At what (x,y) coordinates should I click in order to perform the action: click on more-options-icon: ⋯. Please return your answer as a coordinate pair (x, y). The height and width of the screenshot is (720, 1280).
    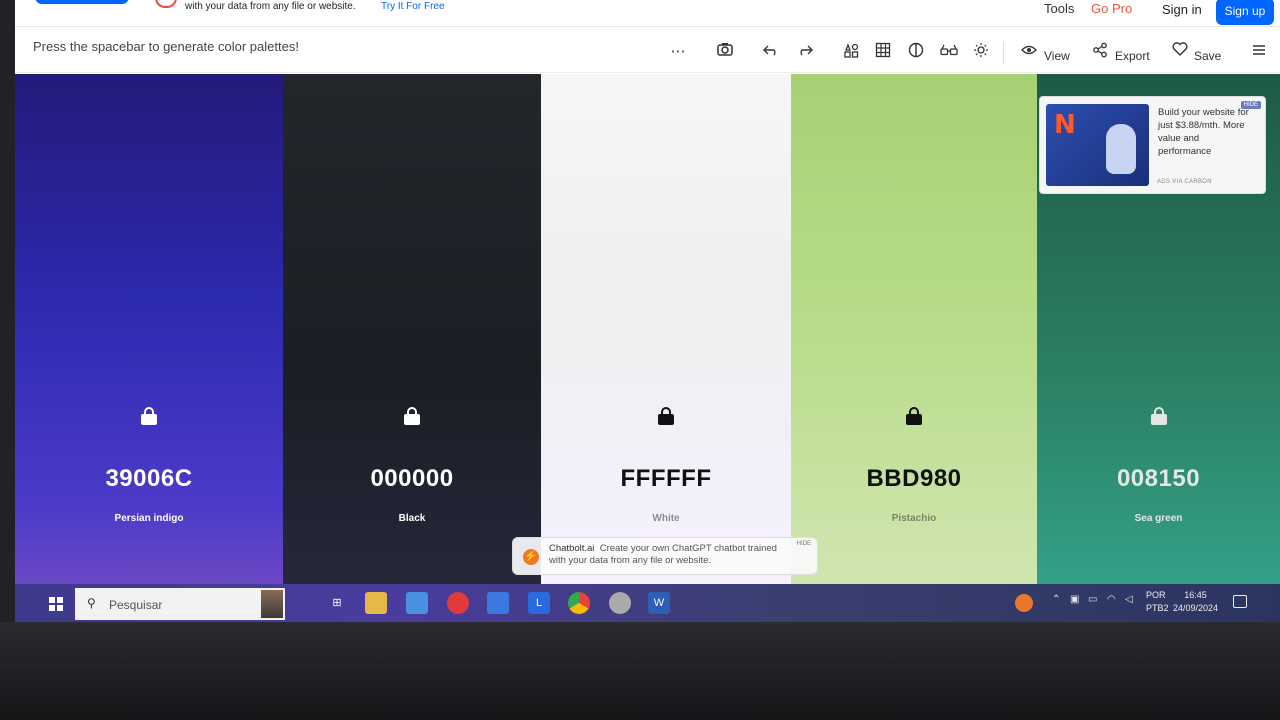
    Looking at the image, I should click on (678, 52).